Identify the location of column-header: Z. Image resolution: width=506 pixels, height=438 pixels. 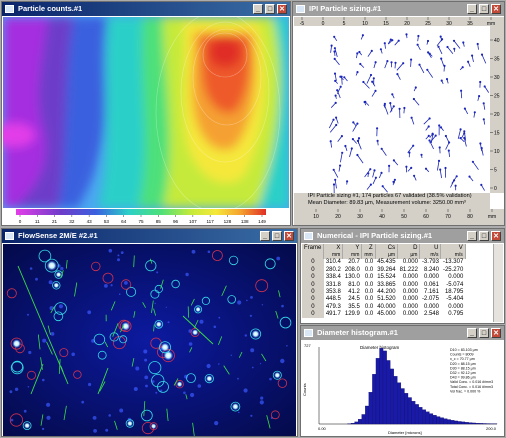
(368, 248).